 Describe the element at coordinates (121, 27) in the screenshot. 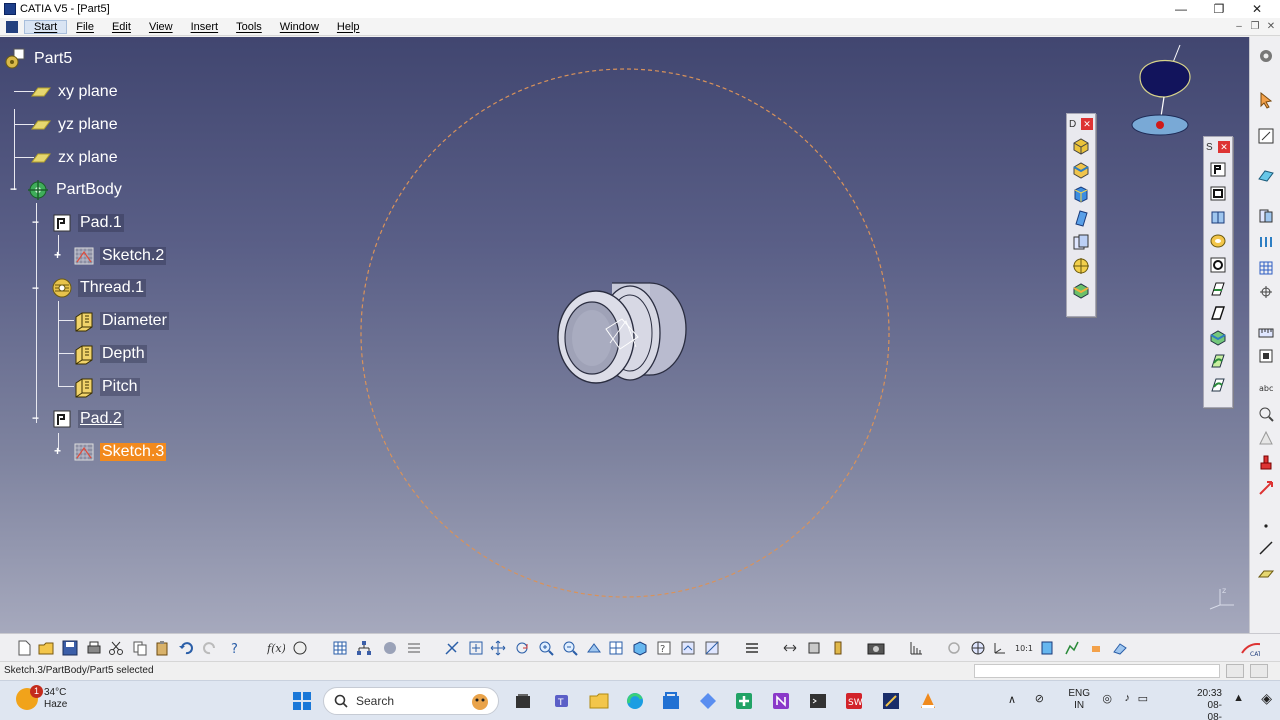

I see `menu-edit: Edit` at that location.